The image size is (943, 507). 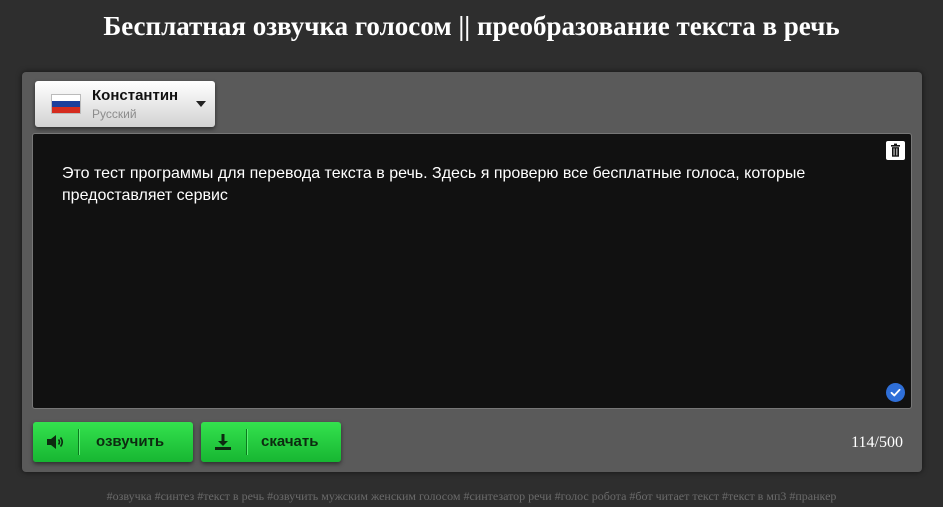 I want to click on voice-language: Русский, so click(x=114, y=114).